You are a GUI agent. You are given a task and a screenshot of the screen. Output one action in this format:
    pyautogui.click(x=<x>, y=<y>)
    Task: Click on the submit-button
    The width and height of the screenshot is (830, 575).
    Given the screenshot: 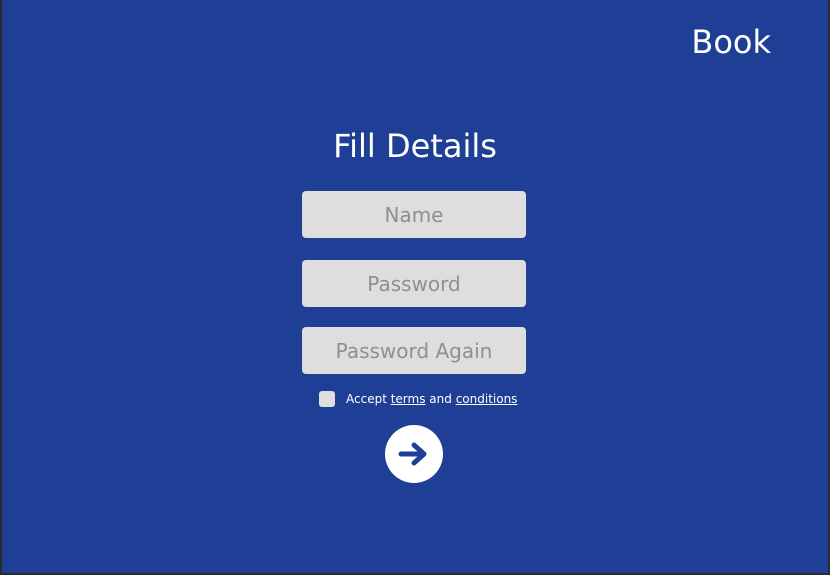 What is the action you would take?
    pyautogui.click(x=414, y=454)
    